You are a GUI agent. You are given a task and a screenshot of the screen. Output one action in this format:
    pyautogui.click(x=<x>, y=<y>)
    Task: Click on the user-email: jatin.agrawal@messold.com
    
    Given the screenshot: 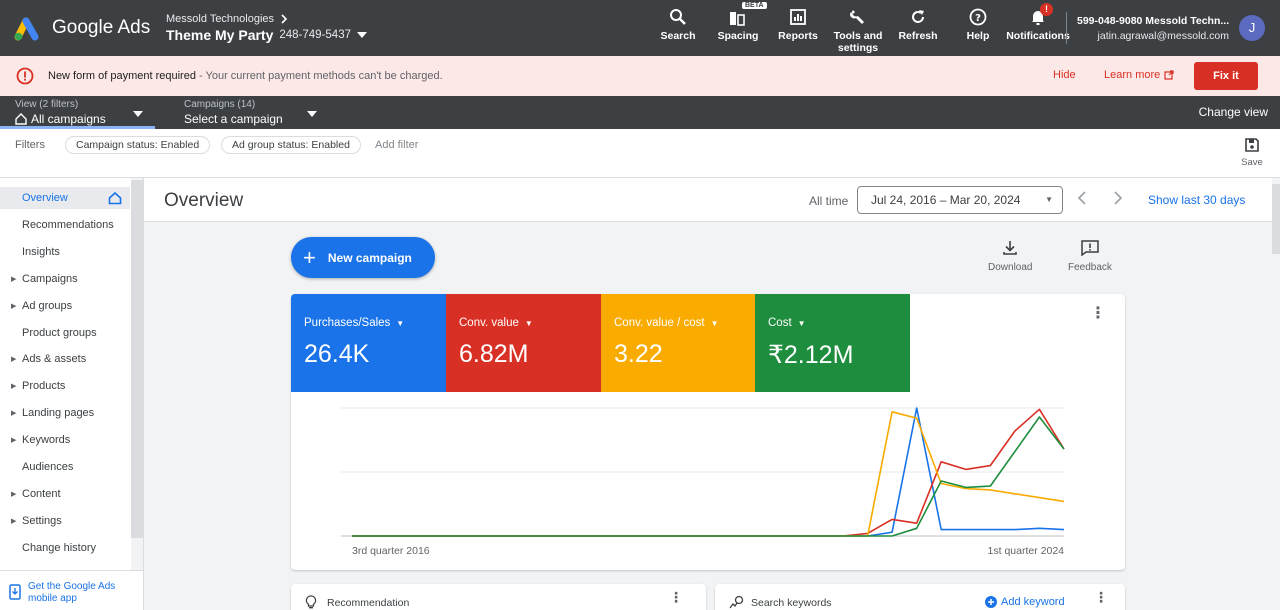 What is the action you would take?
    pyautogui.click(x=1163, y=36)
    